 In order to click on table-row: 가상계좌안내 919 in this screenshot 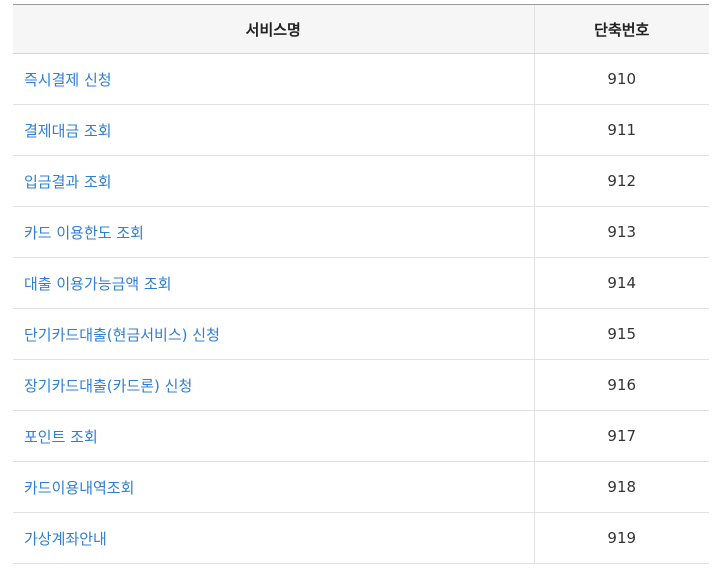, I will do `click(361, 538)`.